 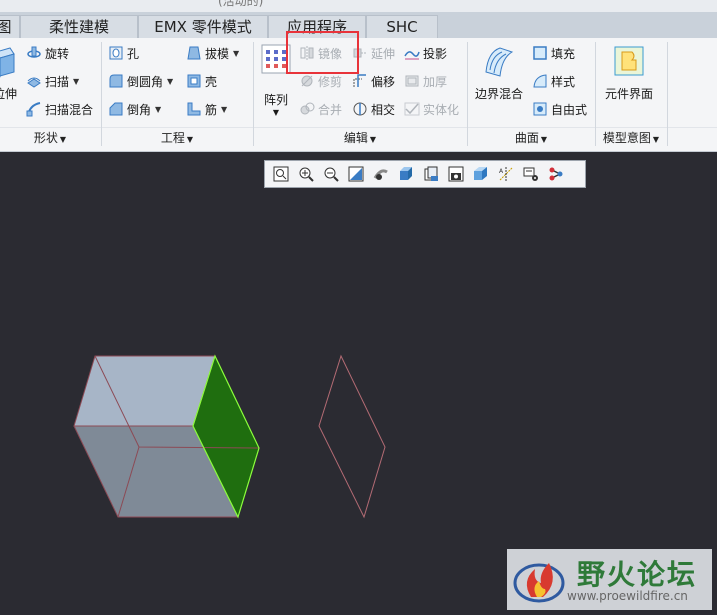 What do you see at coordinates (194, 81) in the screenshot?
I see `shell-icon` at bounding box center [194, 81].